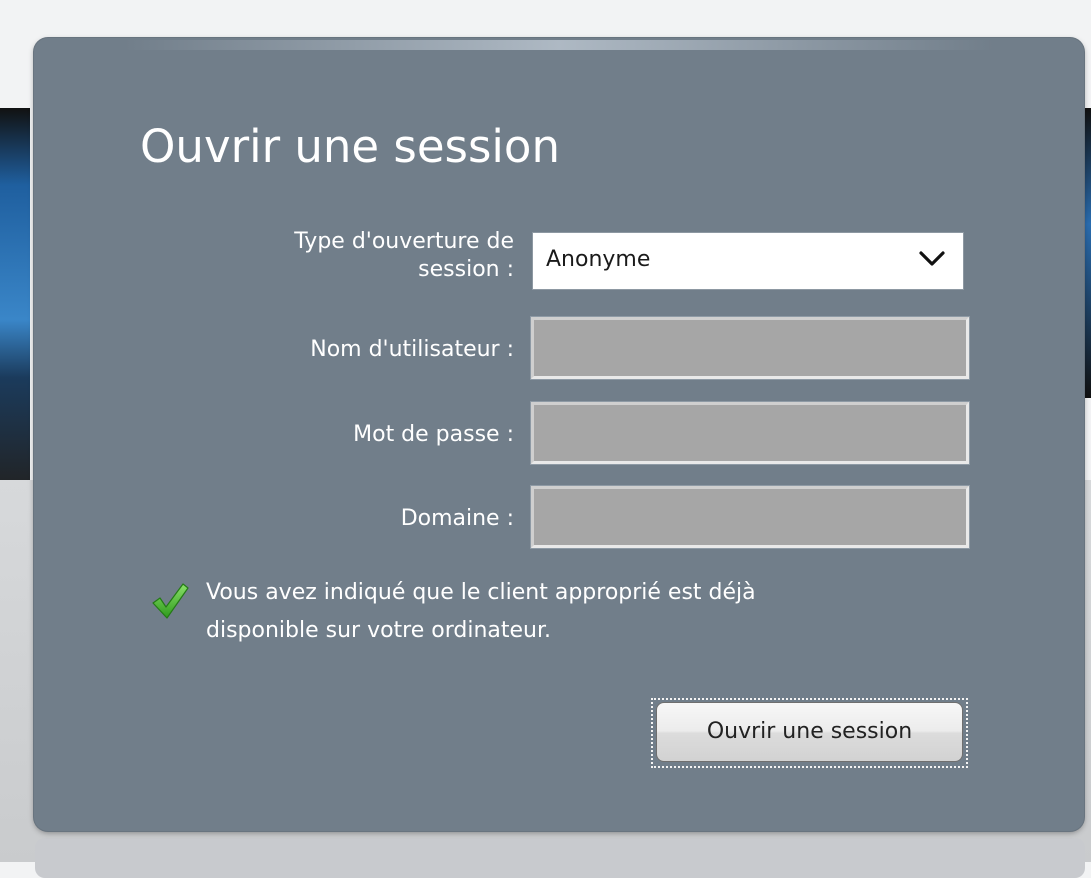 This screenshot has width=1091, height=878. I want to click on checkmark-icon, so click(170, 601).